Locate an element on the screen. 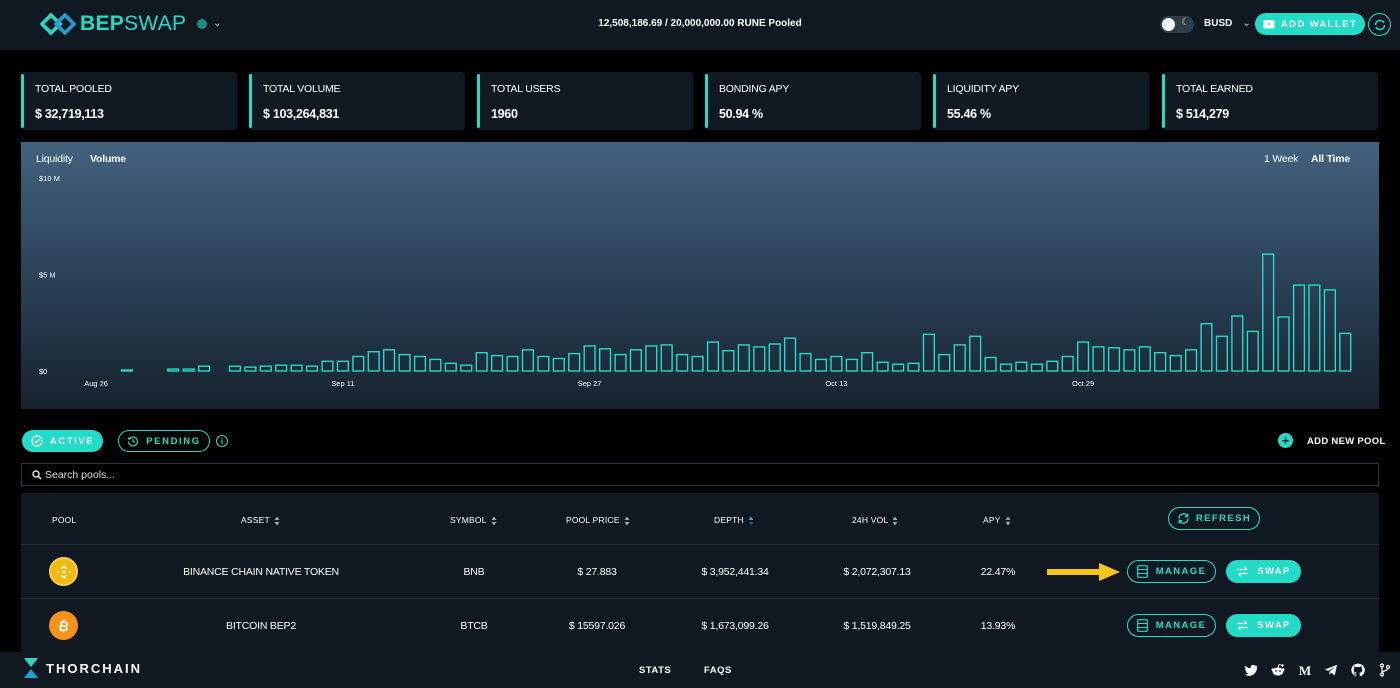  column-header-apy: APY is located at coordinates (997, 520).